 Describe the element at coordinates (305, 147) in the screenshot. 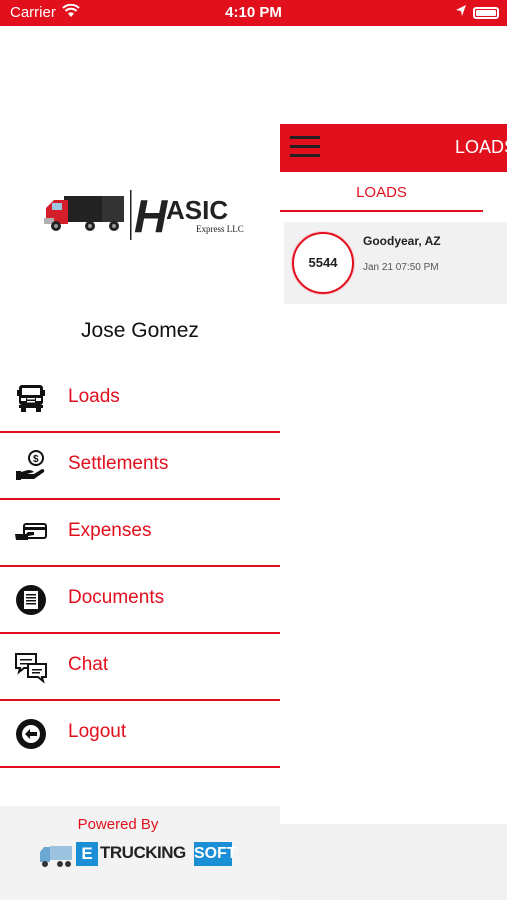

I see `hamburger-menu-icon` at that location.